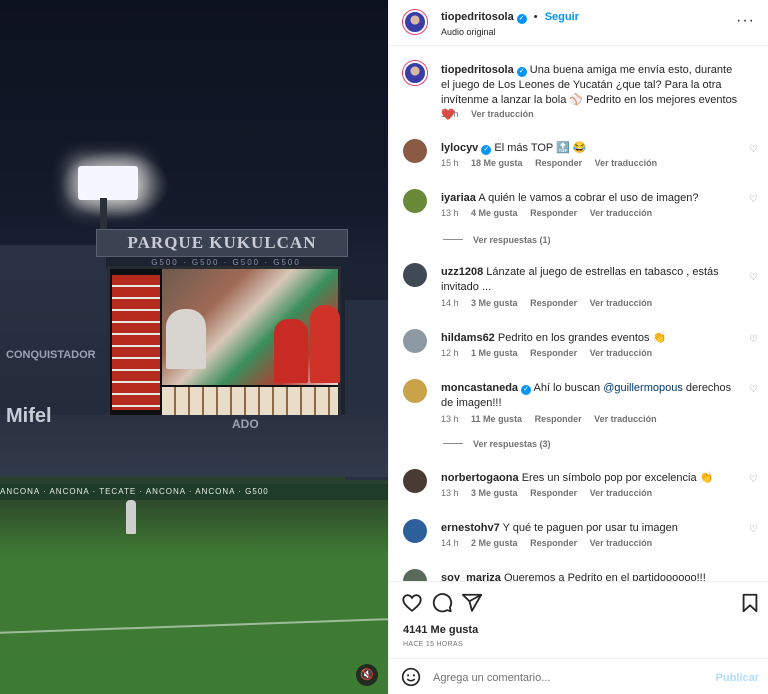  What do you see at coordinates (440, 630) in the screenshot?
I see `likes-count: 4141 Me gusta` at bounding box center [440, 630].